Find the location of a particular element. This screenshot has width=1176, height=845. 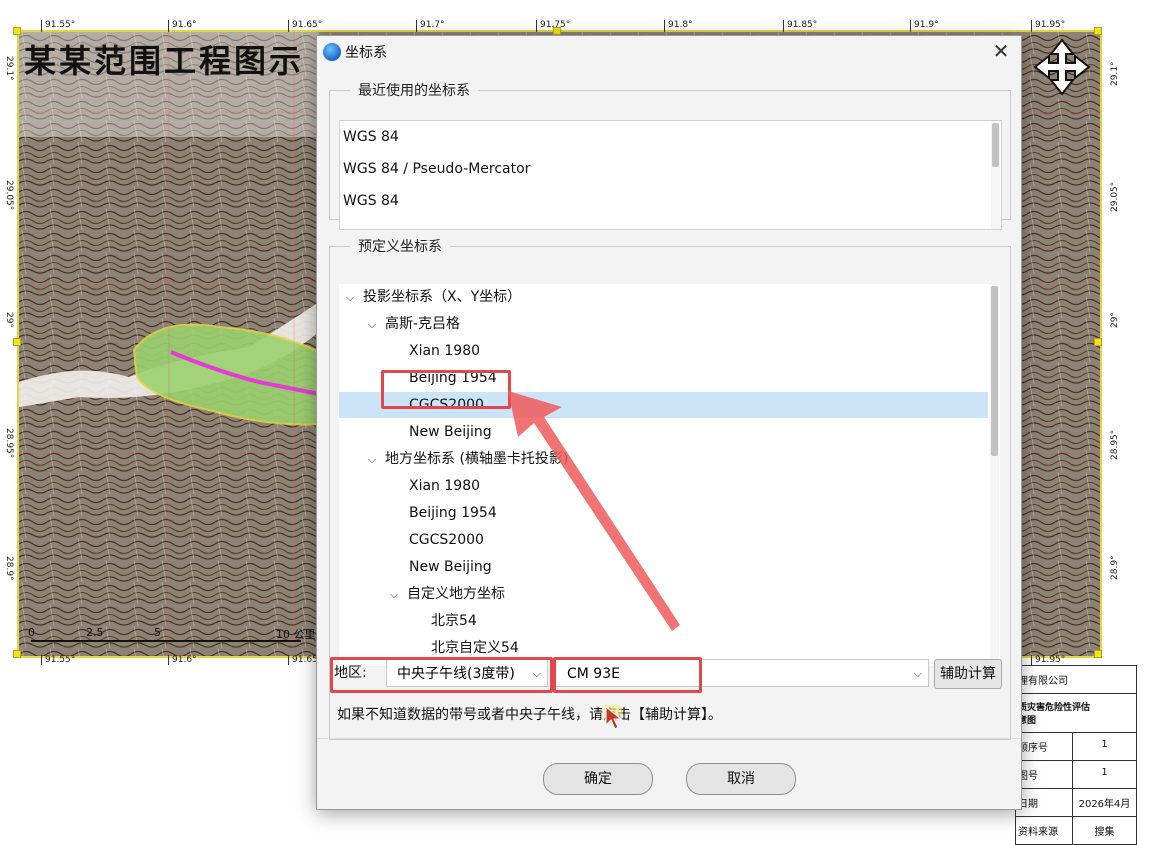

lon-tick: 91.65° is located at coordinates (305, 26).